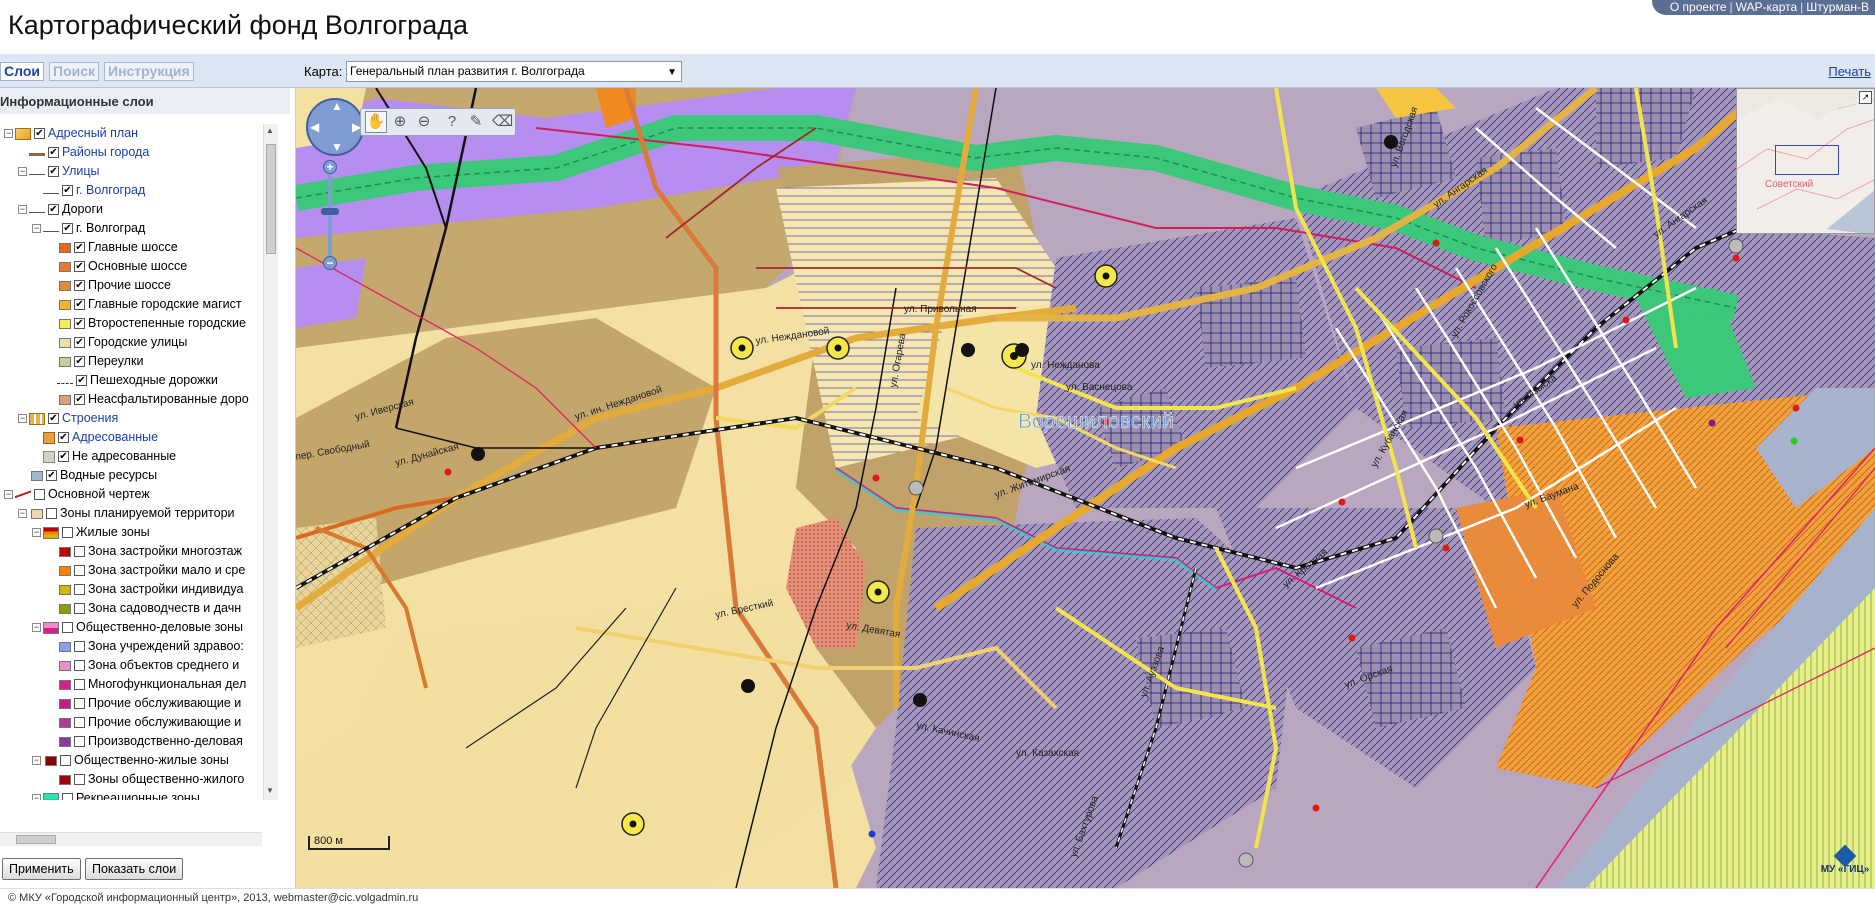 The image size is (1875, 907). Describe the element at coordinates (126, 513) in the screenshot. I see `layer-row: − Зоны планируемой территори` at that location.